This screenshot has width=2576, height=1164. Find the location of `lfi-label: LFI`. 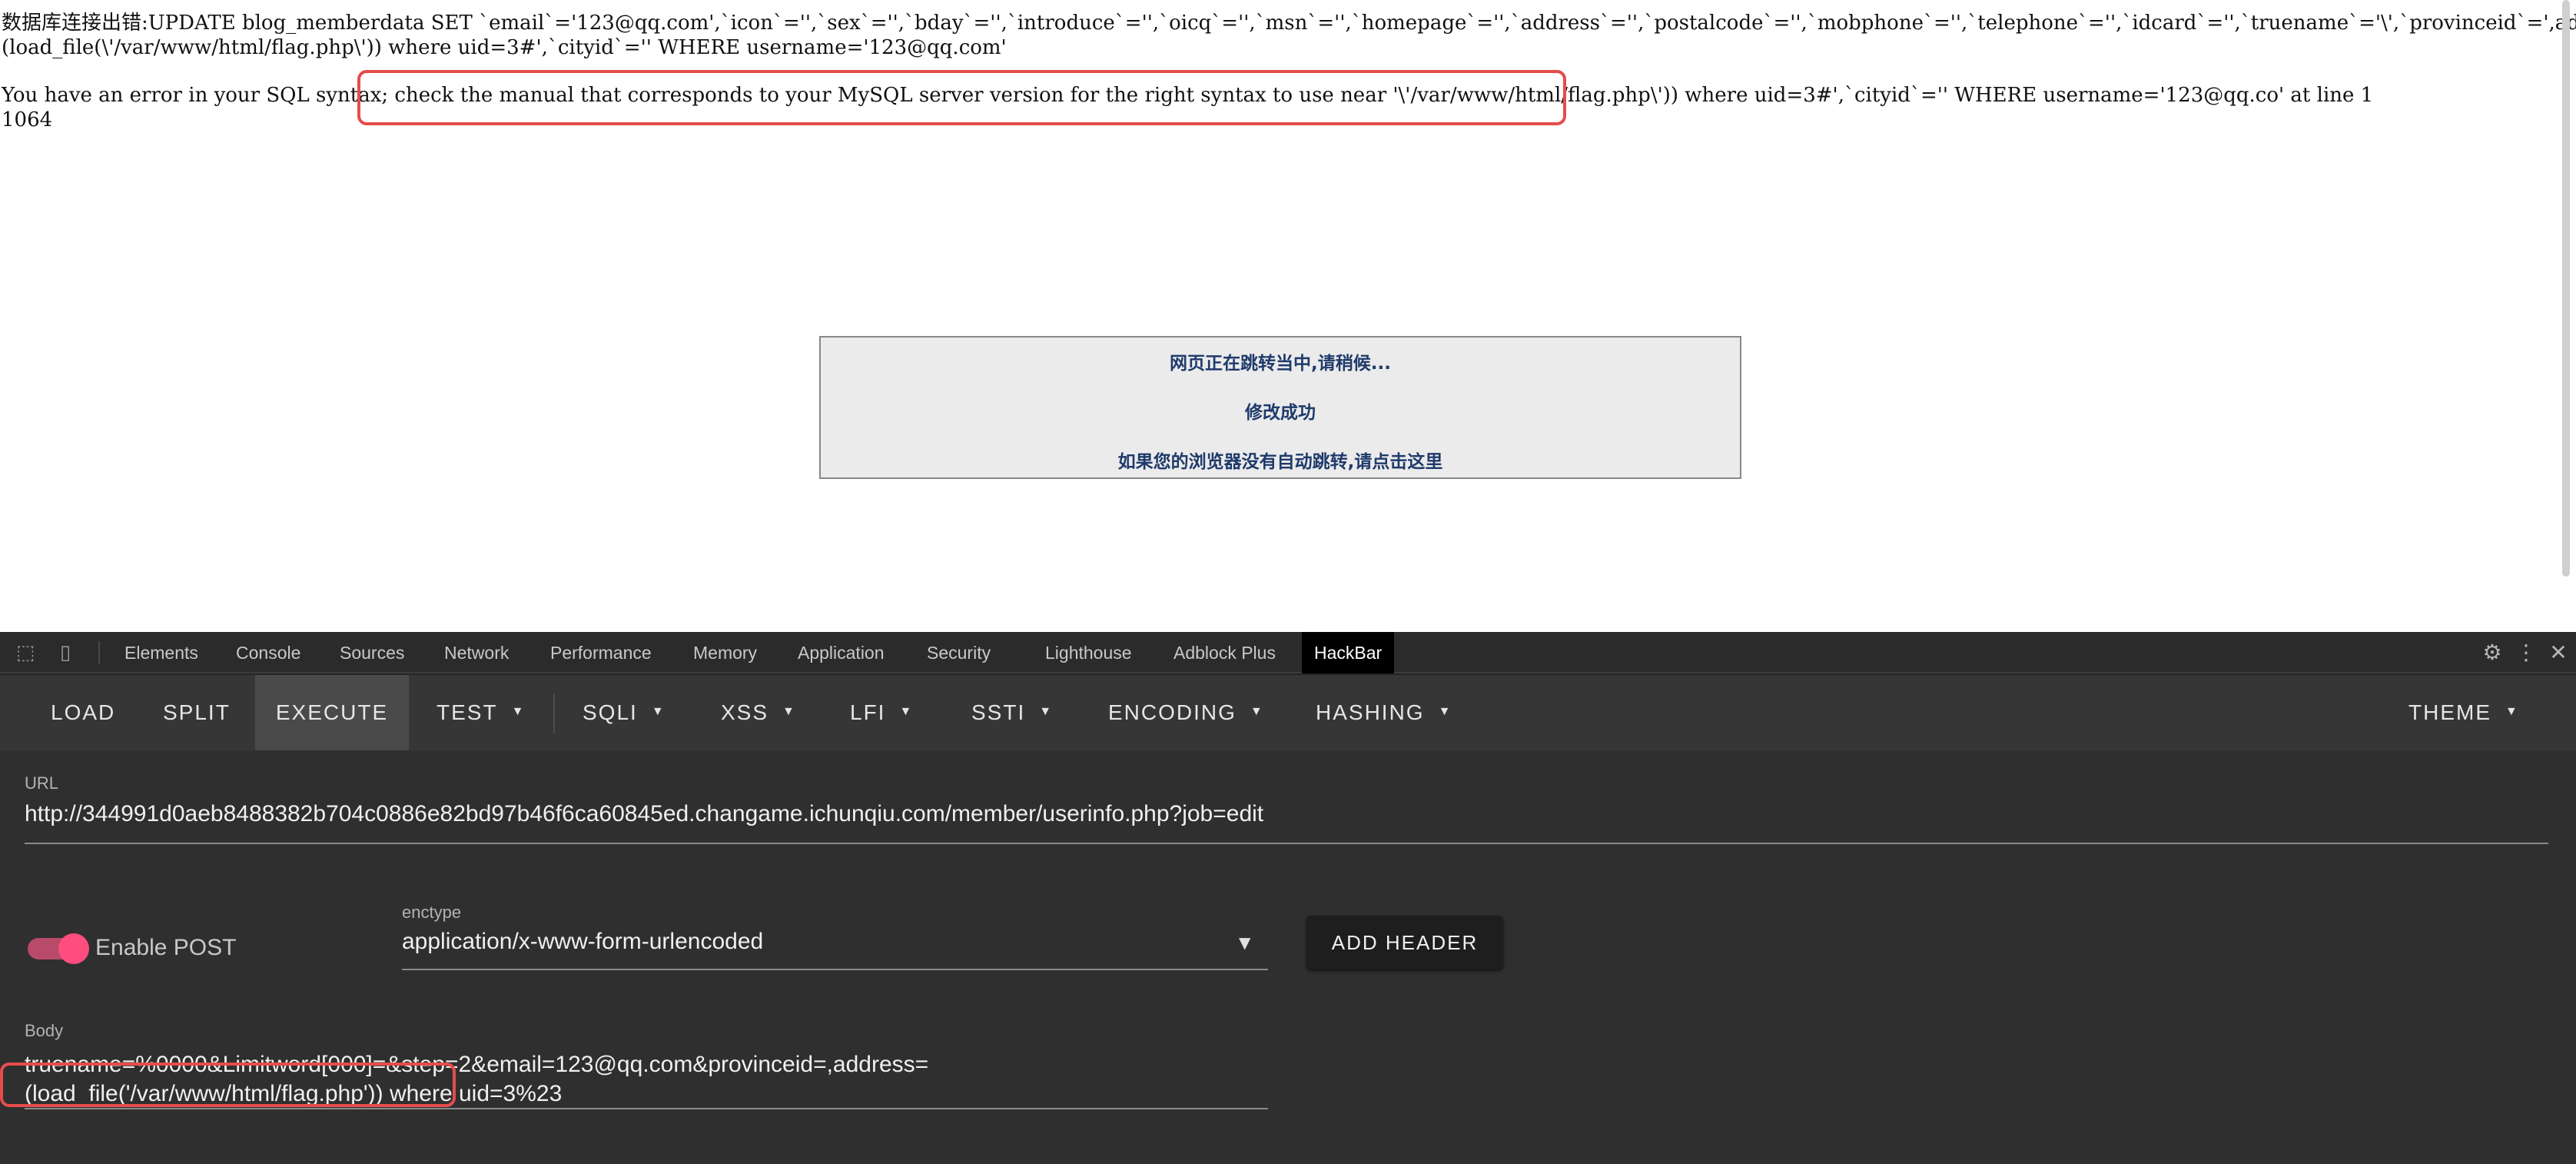

lfi-label: LFI is located at coordinates (868, 712).